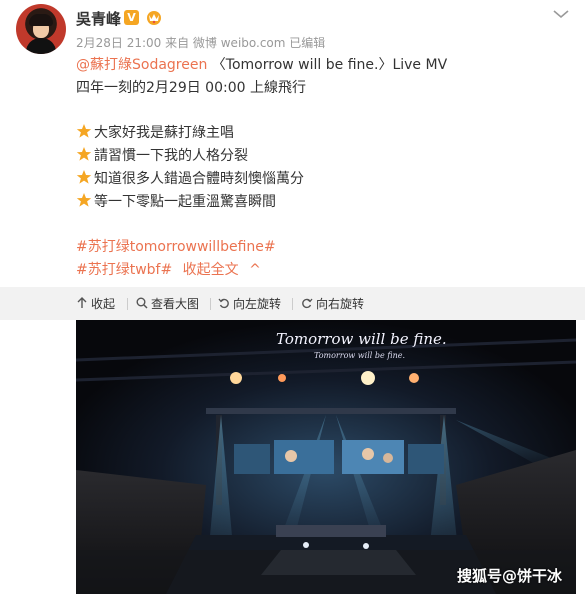 The height and width of the screenshot is (600, 585). Describe the element at coordinates (561, 14) in the screenshot. I see `chevron-down-icon` at that location.